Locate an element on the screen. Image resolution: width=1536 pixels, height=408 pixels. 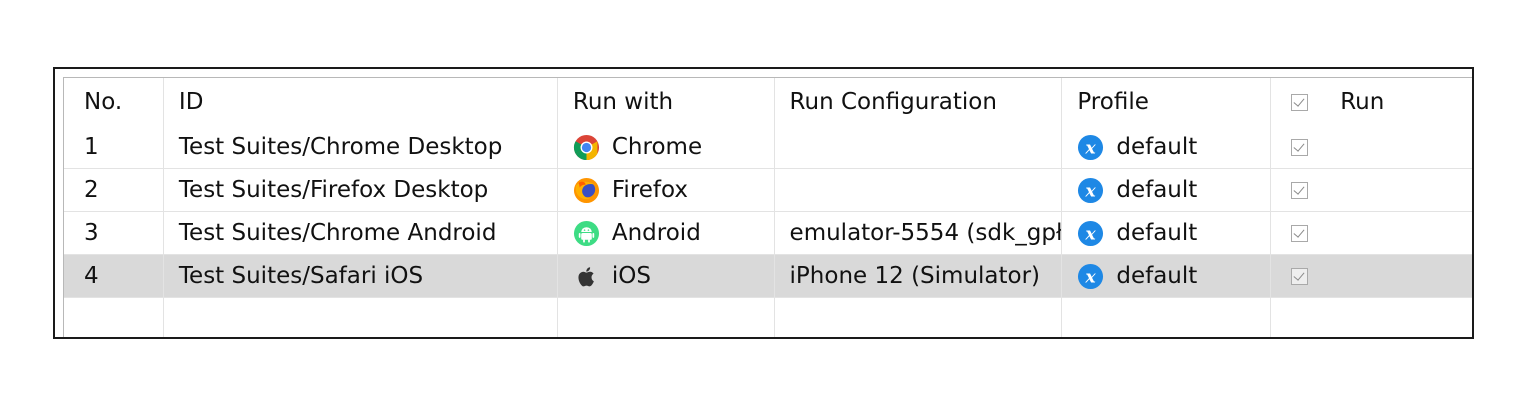
column-header-run-configuration: Run Configuration is located at coordinates (919, 102).